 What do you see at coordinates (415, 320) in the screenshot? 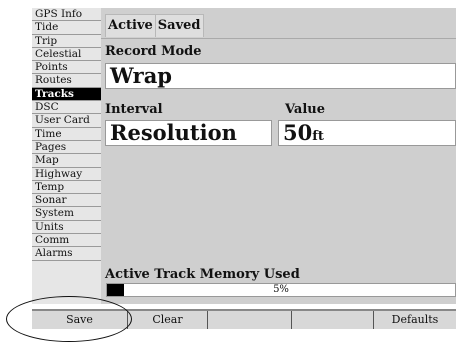
I see `defaults-button: Defaults` at bounding box center [415, 320].